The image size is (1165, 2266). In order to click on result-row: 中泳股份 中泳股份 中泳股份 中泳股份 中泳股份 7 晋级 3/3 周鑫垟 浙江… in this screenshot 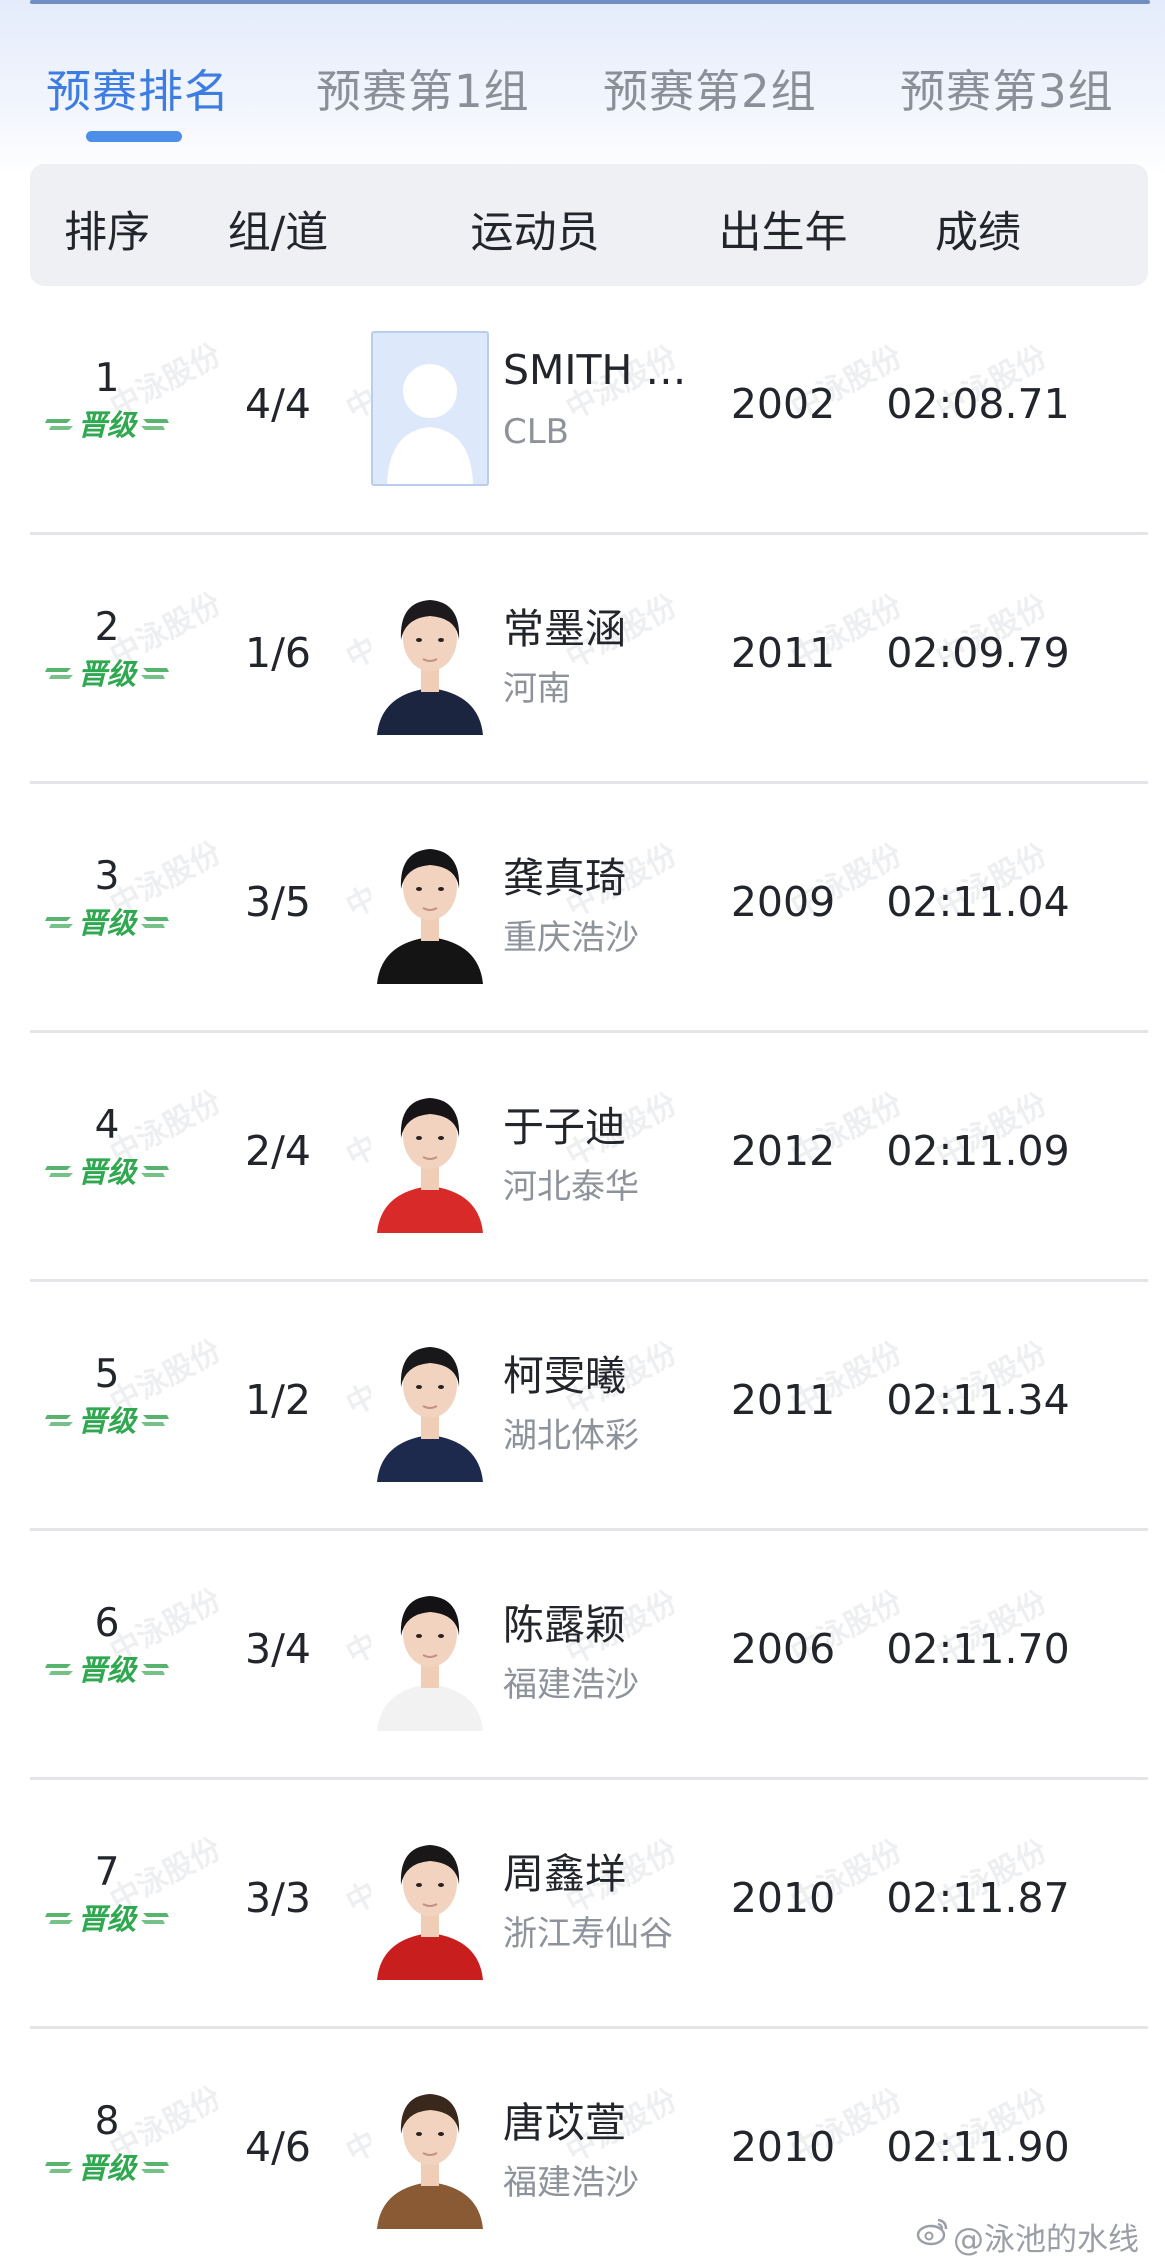, I will do `click(589, 1904)`.